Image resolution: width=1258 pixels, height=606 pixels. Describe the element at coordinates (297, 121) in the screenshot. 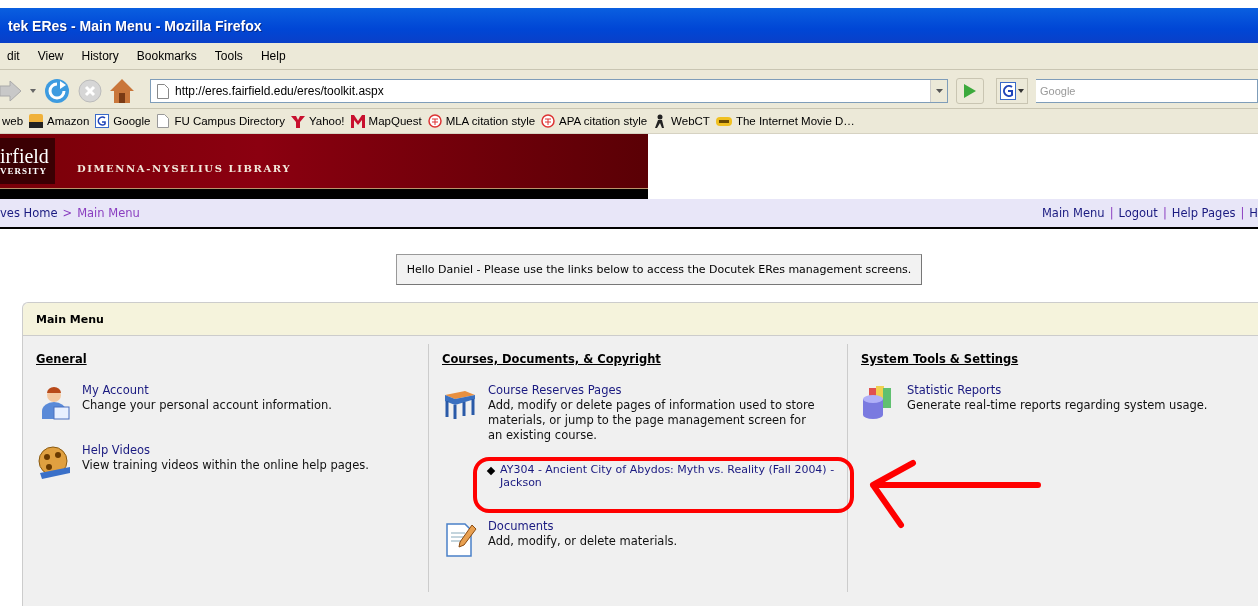

I see `yahoo-logo-icon` at that location.